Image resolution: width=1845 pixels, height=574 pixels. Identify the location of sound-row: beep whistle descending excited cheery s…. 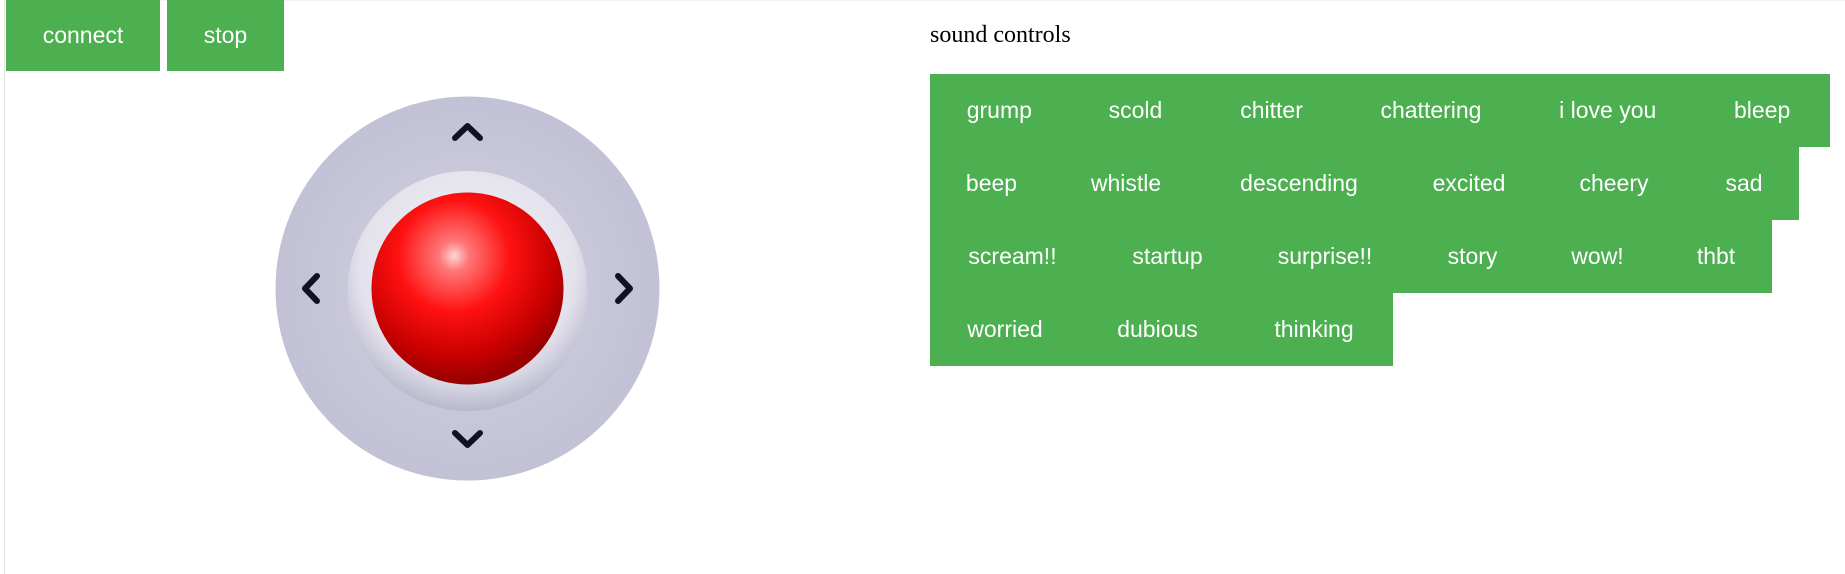
(1380, 183).